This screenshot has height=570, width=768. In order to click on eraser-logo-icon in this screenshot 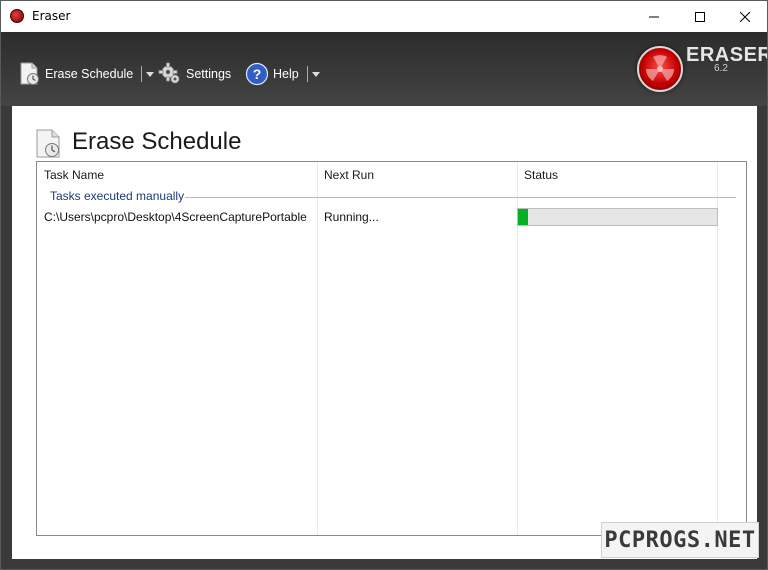, I will do `click(660, 69)`.